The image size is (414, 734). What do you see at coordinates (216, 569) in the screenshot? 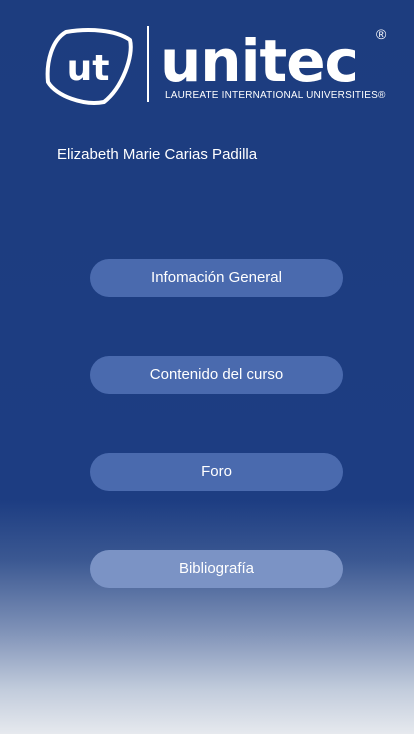
I see `bibliography-button: Bibliografía` at bounding box center [216, 569].